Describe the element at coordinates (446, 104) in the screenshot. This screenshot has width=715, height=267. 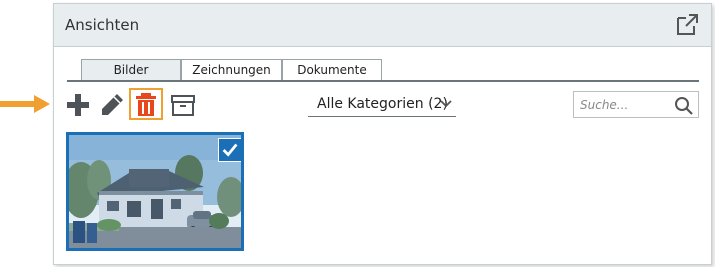
I see `chevron-down-icon` at that location.